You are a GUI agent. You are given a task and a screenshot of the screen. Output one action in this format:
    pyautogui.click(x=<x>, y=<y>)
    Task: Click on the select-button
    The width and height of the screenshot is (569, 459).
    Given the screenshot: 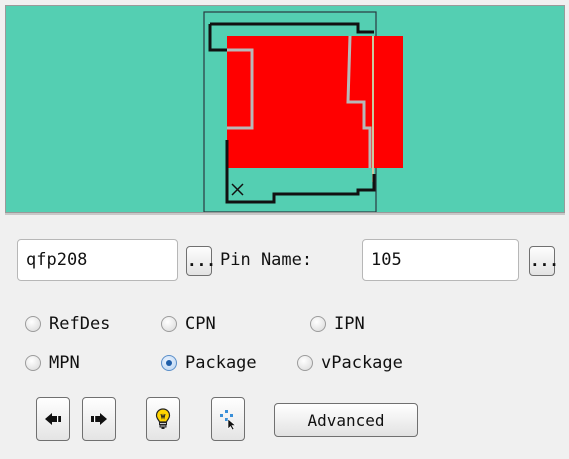 What is the action you would take?
    pyautogui.click(x=228, y=419)
    